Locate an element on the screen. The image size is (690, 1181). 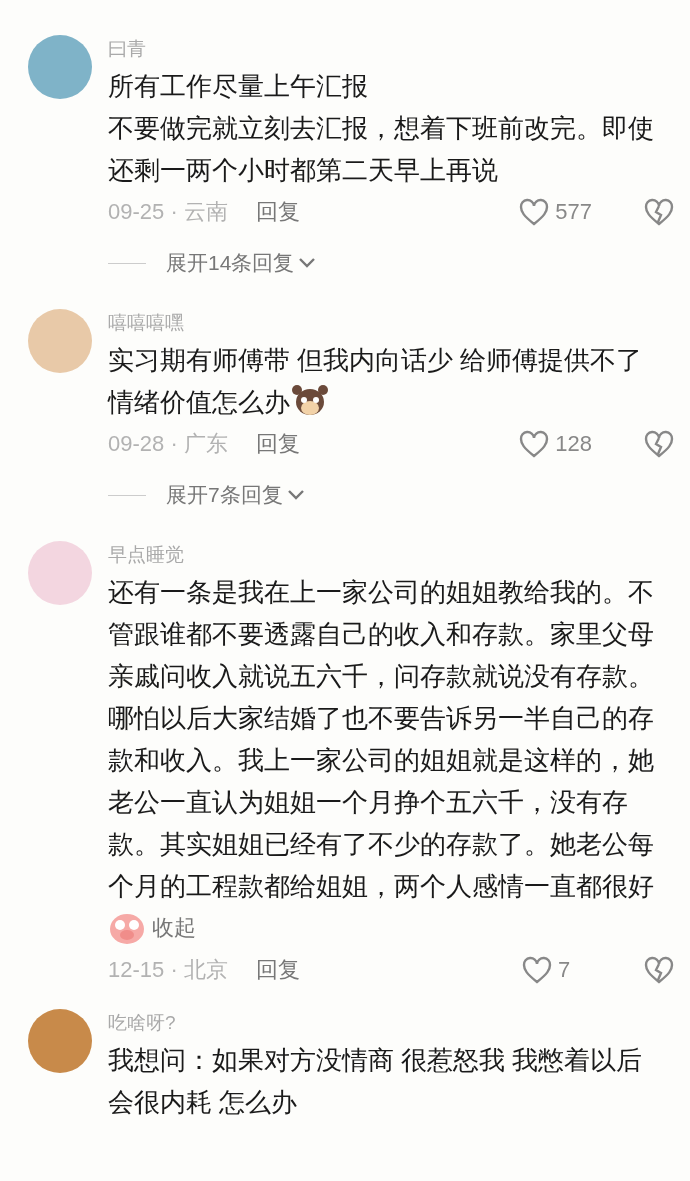
expand-replies-link: 展开7条回复 is located at coordinates (235, 495).